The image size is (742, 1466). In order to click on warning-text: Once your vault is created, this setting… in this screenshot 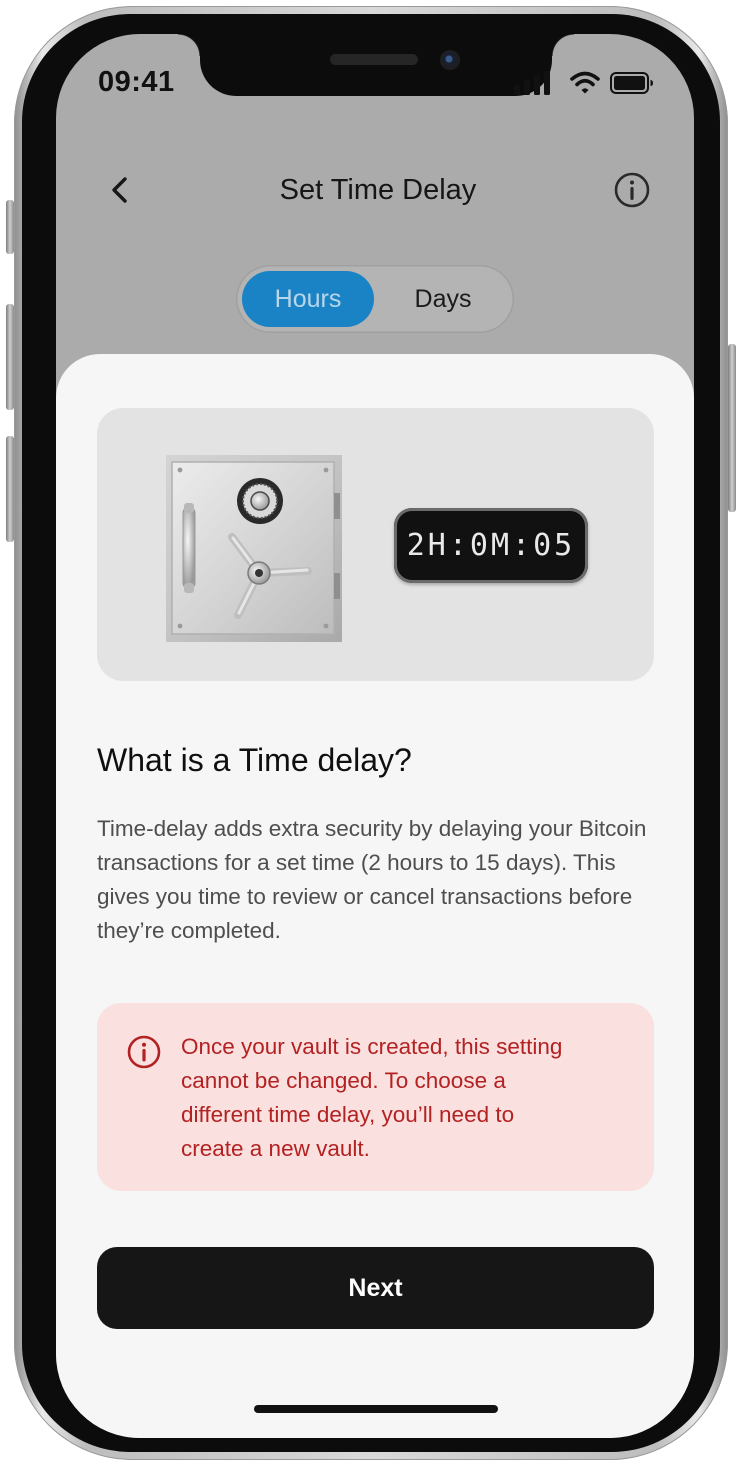, I will do `click(372, 1097)`.